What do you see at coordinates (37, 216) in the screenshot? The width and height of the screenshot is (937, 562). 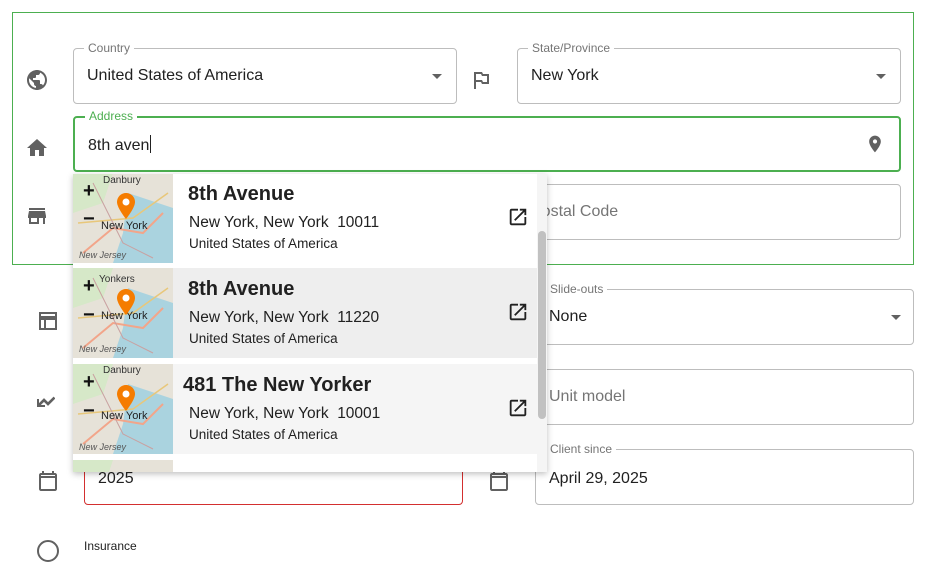 I see `store-icon` at bounding box center [37, 216].